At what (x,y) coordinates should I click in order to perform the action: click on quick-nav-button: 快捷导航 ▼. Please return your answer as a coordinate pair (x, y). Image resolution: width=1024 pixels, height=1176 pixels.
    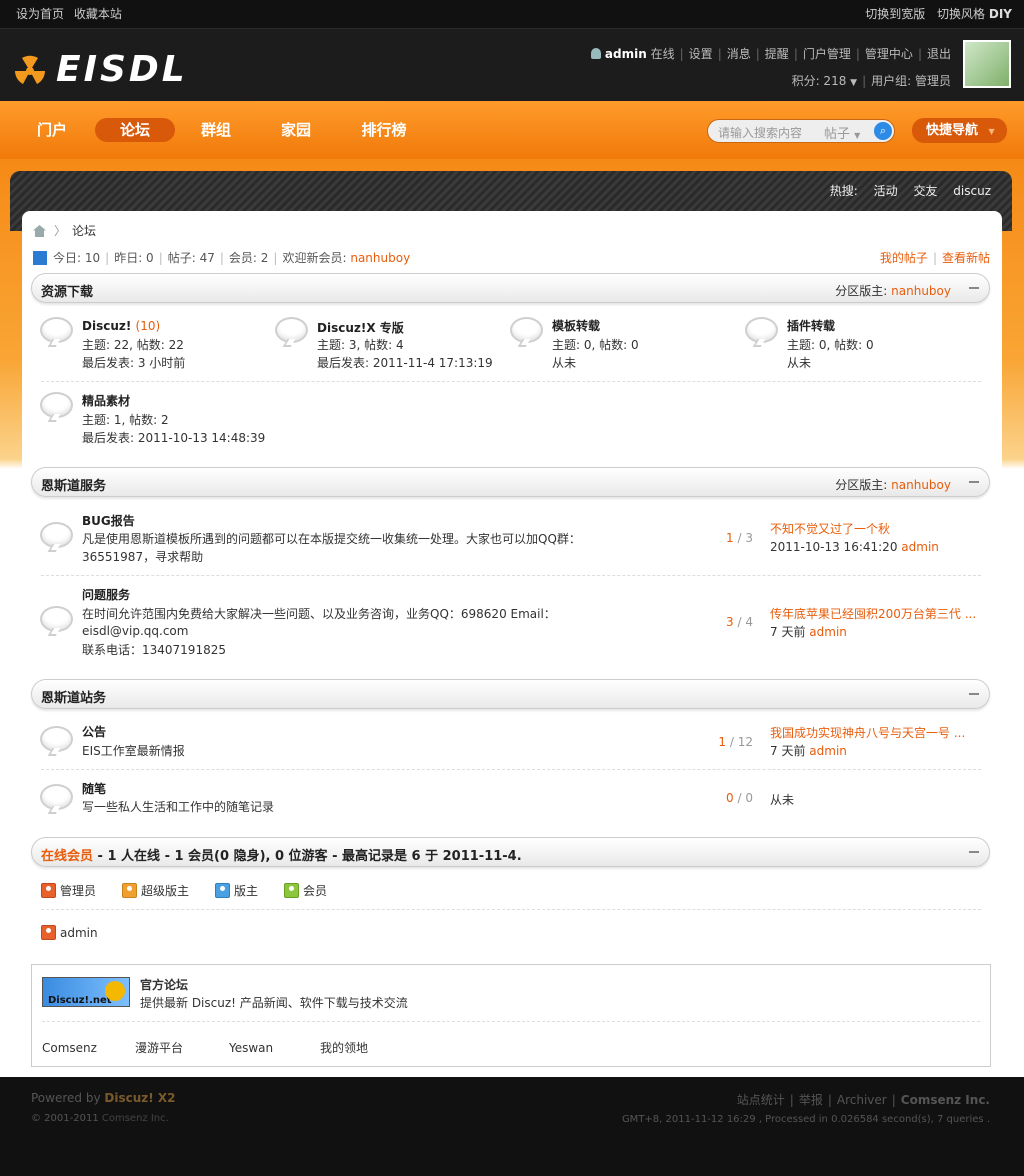
    Looking at the image, I should click on (959, 130).